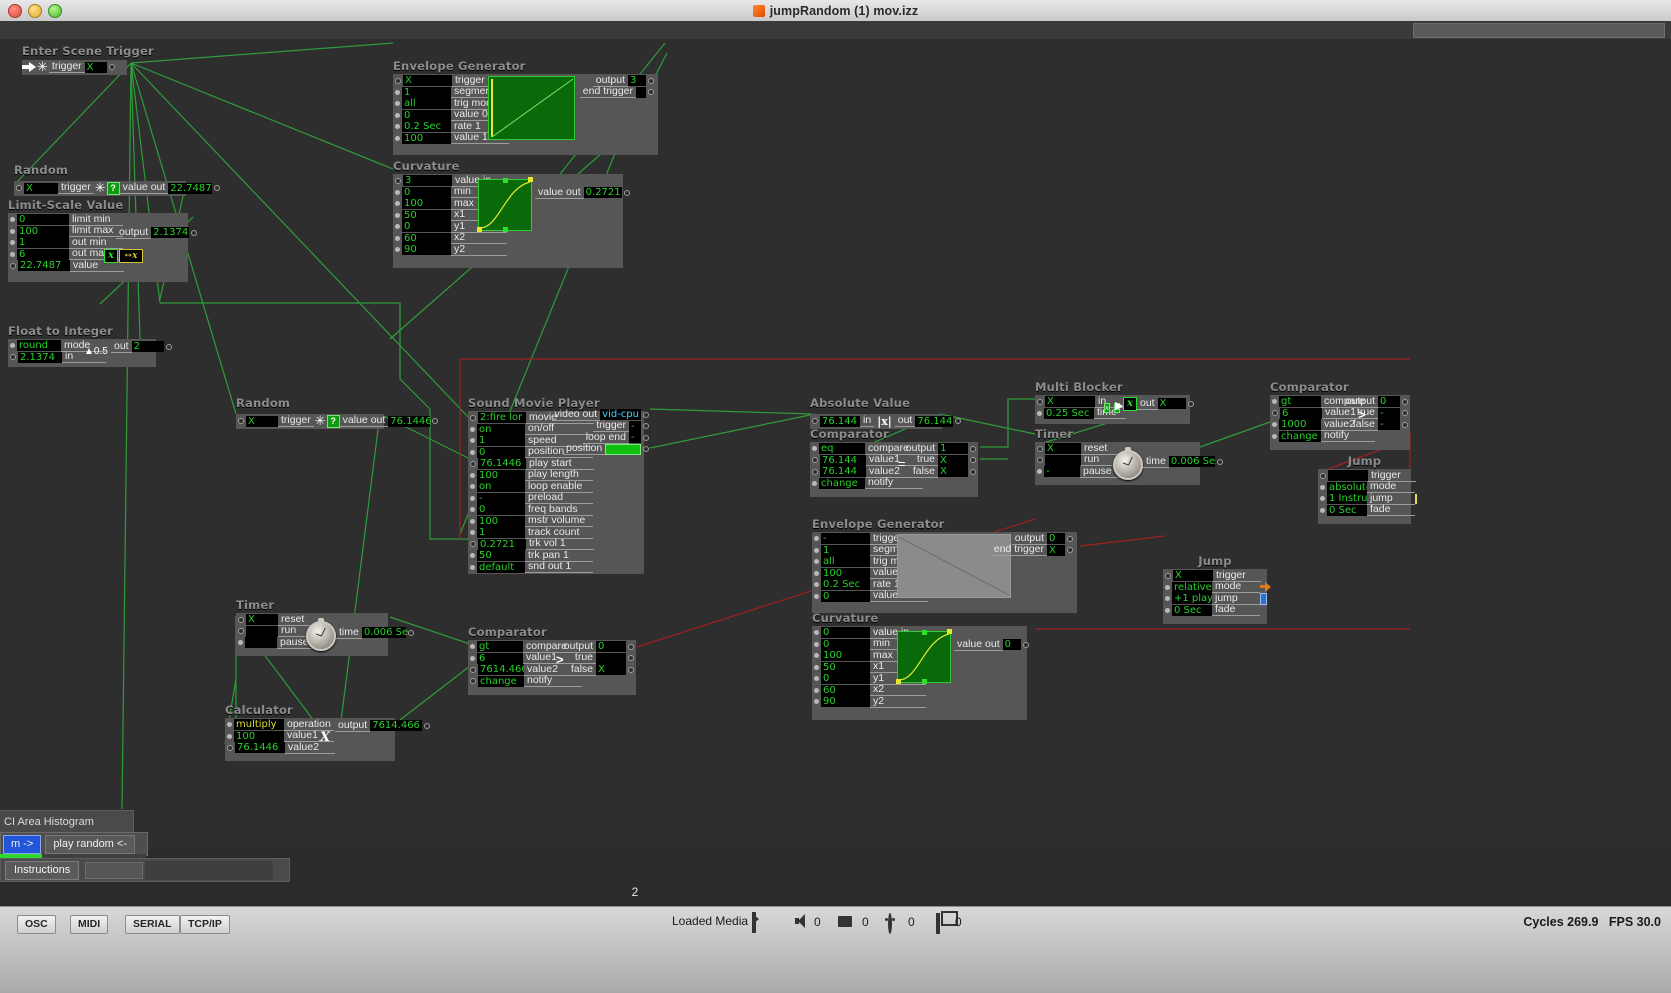 The image size is (1671, 993). I want to click on module-enter-scene-trigger: Enter Scene Trigger ✳ trigger X, so click(88, 60).